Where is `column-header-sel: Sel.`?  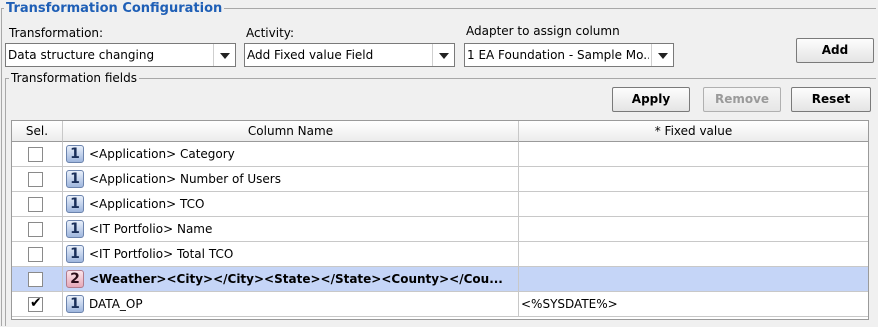 column-header-sel: Sel. is located at coordinates (37, 131).